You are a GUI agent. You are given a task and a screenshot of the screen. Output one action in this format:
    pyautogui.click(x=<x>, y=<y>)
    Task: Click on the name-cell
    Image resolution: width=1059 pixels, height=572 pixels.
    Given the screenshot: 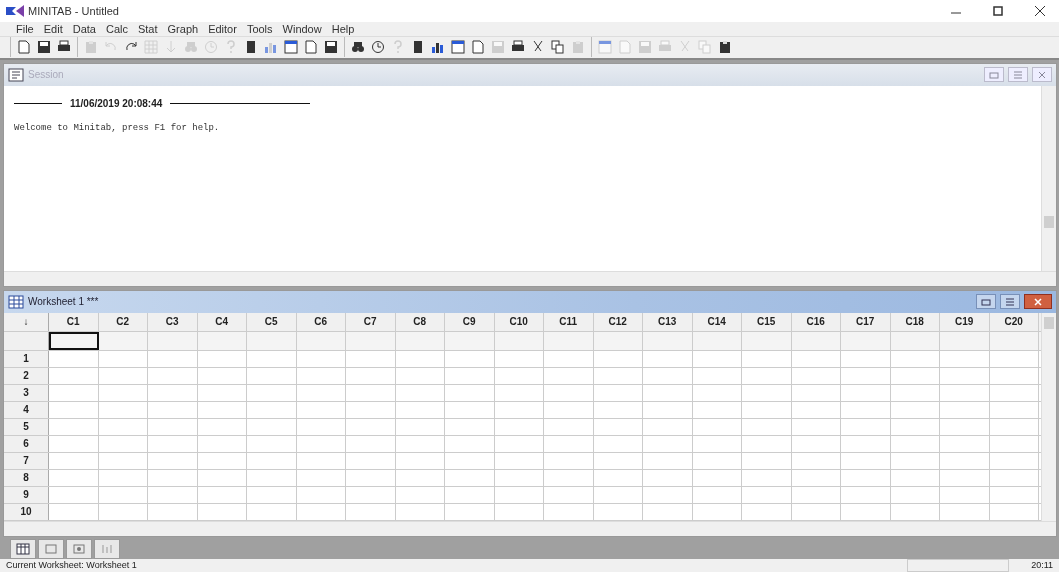 What is the action you would take?
    pyautogui.click(x=74, y=340)
    